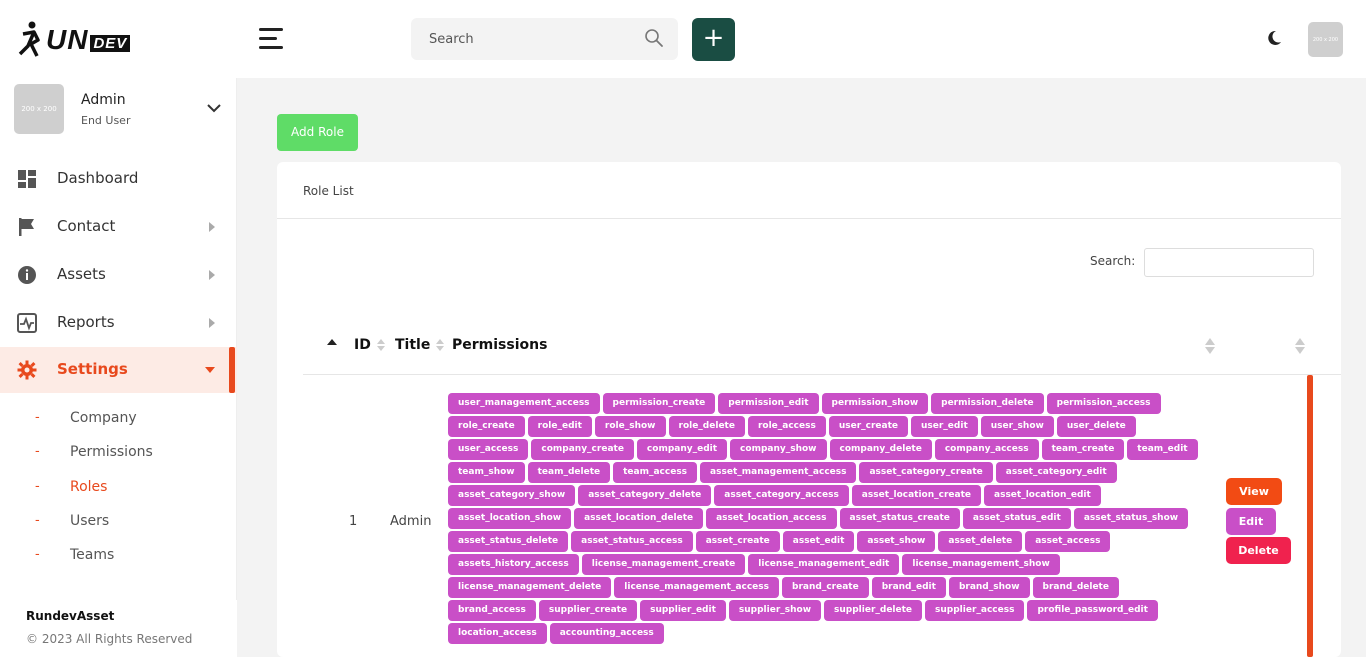 This screenshot has width=1366, height=657. I want to click on sidebar-footer: RundevAsset © 2023 All Rights Reserved, so click(120, 628).